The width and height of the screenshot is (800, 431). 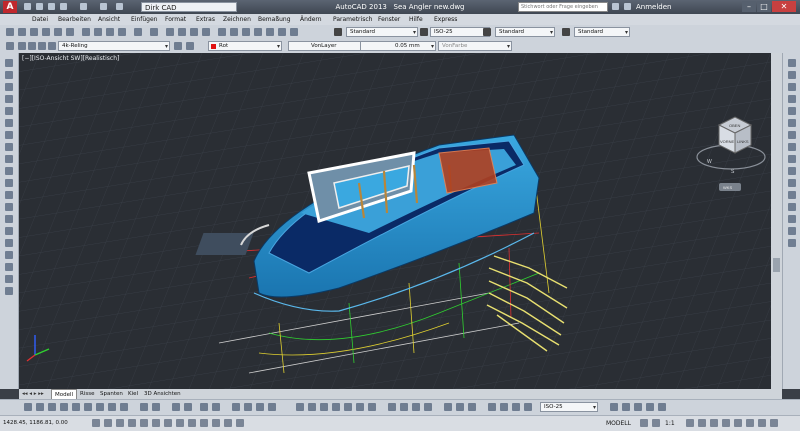 What do you see at coordinates (122, 32) in the screenshot?
I see `match-properties-icon` at bounding box center [122, 32].